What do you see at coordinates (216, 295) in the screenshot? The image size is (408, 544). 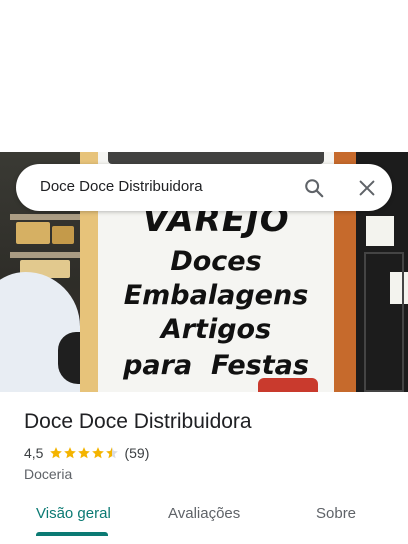 I see `sign-line: Embalagens` at bounding box center [216, 295].